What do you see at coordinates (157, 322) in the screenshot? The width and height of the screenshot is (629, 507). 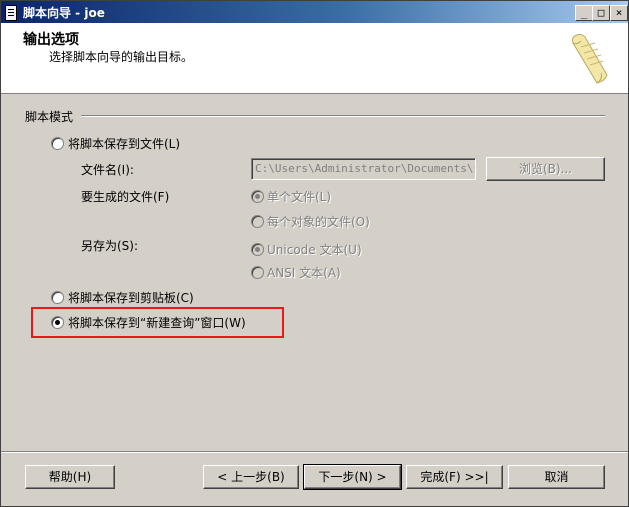 I see `annotation-highlight-box` at bounding box center [157, 322].